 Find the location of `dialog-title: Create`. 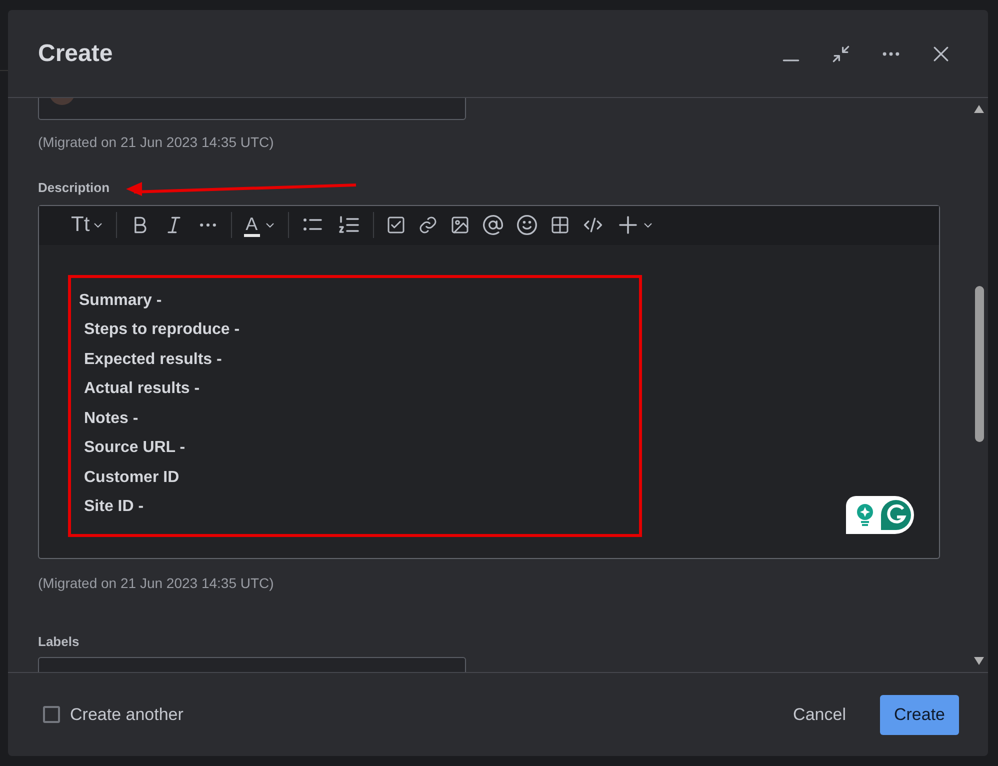

dialog-title: Create is located at coordinates (76, 53).